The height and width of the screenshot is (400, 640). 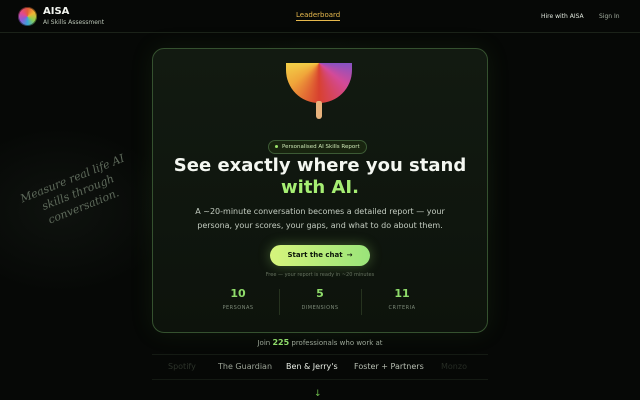 What do you see at coordinates (318, 394) in the screenshot?
I see `arrow-down-icon: ↓` at bounding box center [318, 394].